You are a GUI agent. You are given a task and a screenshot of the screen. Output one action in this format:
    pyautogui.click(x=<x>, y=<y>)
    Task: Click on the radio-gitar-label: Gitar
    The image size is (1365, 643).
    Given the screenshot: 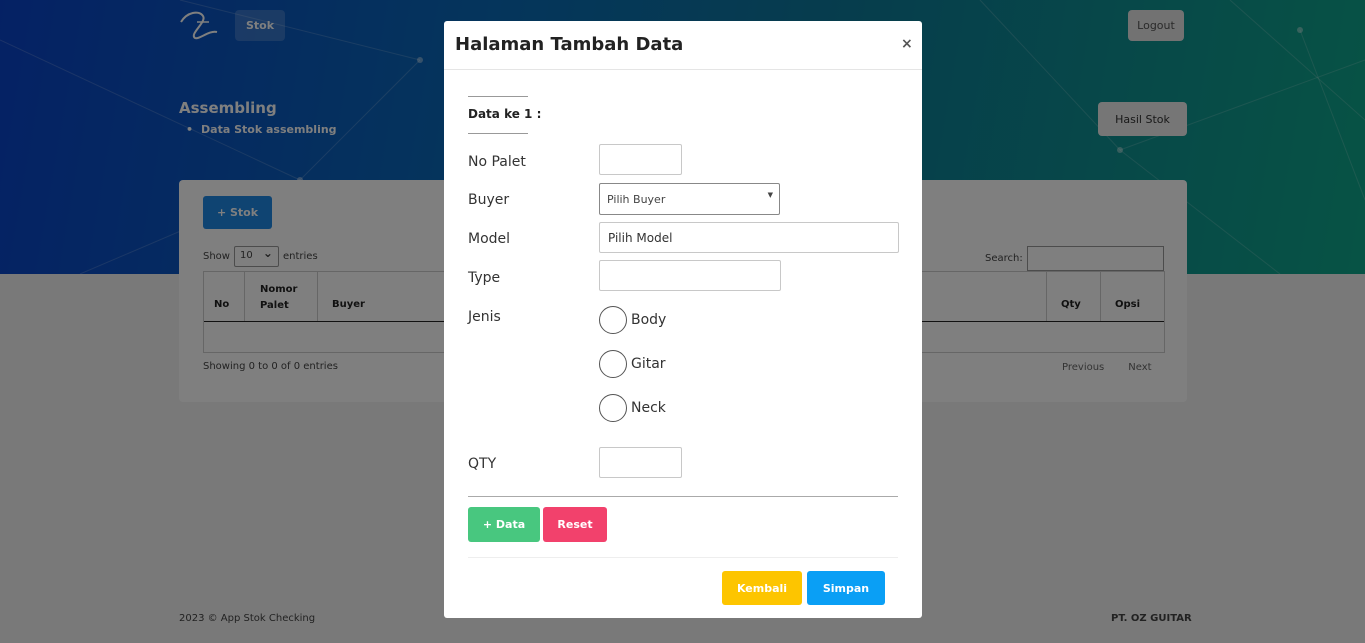 What is the action you would take?
    pyautogui.click(x=648, y=364)
    